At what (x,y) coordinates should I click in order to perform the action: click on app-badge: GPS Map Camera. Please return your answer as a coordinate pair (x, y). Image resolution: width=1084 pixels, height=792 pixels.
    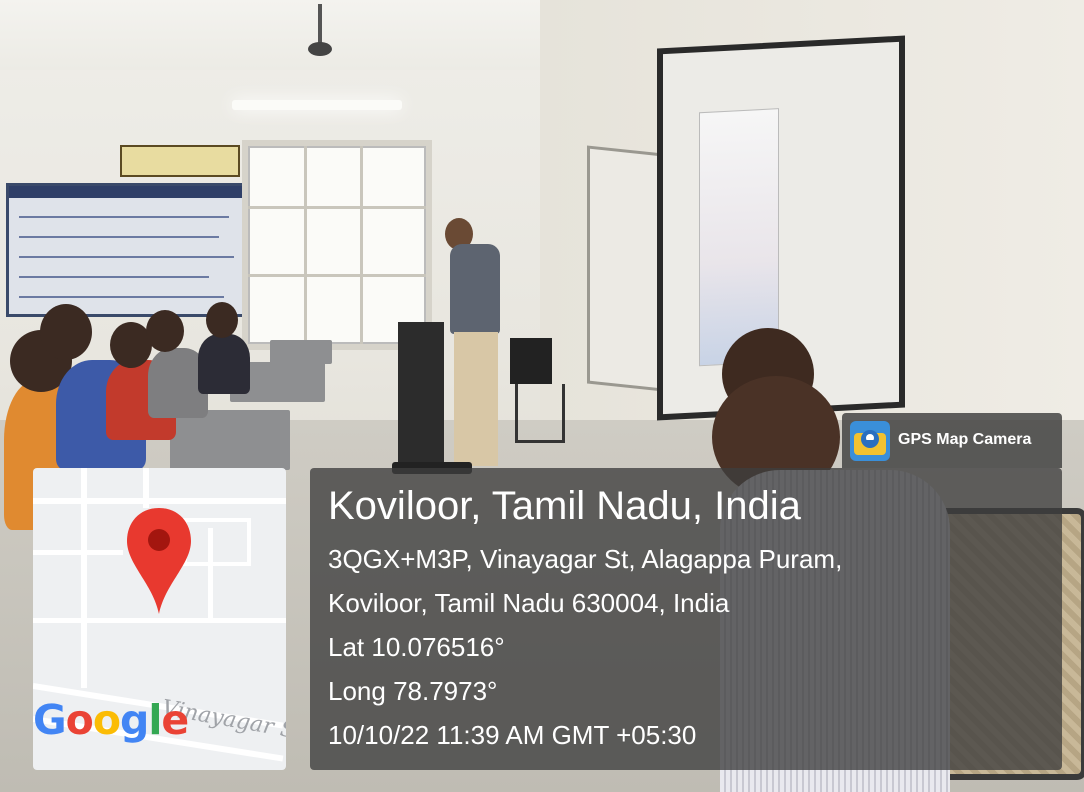
    Looking at the image, I should click on (952, 440).